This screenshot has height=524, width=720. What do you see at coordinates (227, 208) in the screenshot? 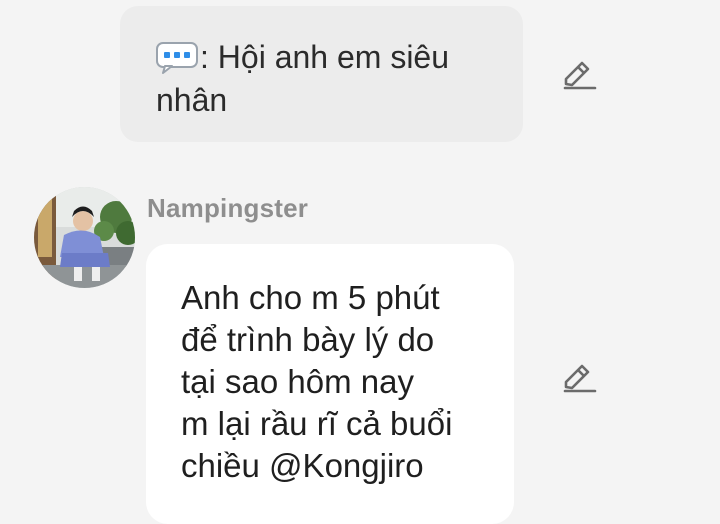
I see `sender-name: Nampingster` at bounding box center [227, 208].